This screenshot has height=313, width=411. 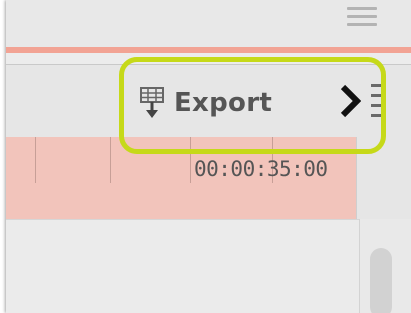 I want to click on export-label: Export, so click(x=223, y=103).